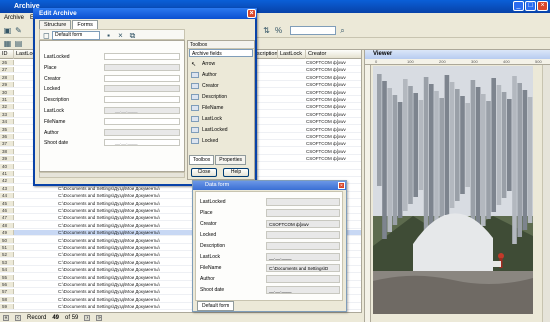 This screenshot has height=322, width=550. What do you see at coordinates (303, 224) in the screenshot?
I see `field-value: CSOFTCOM ф[хwv` at bounding box center [303, 224].